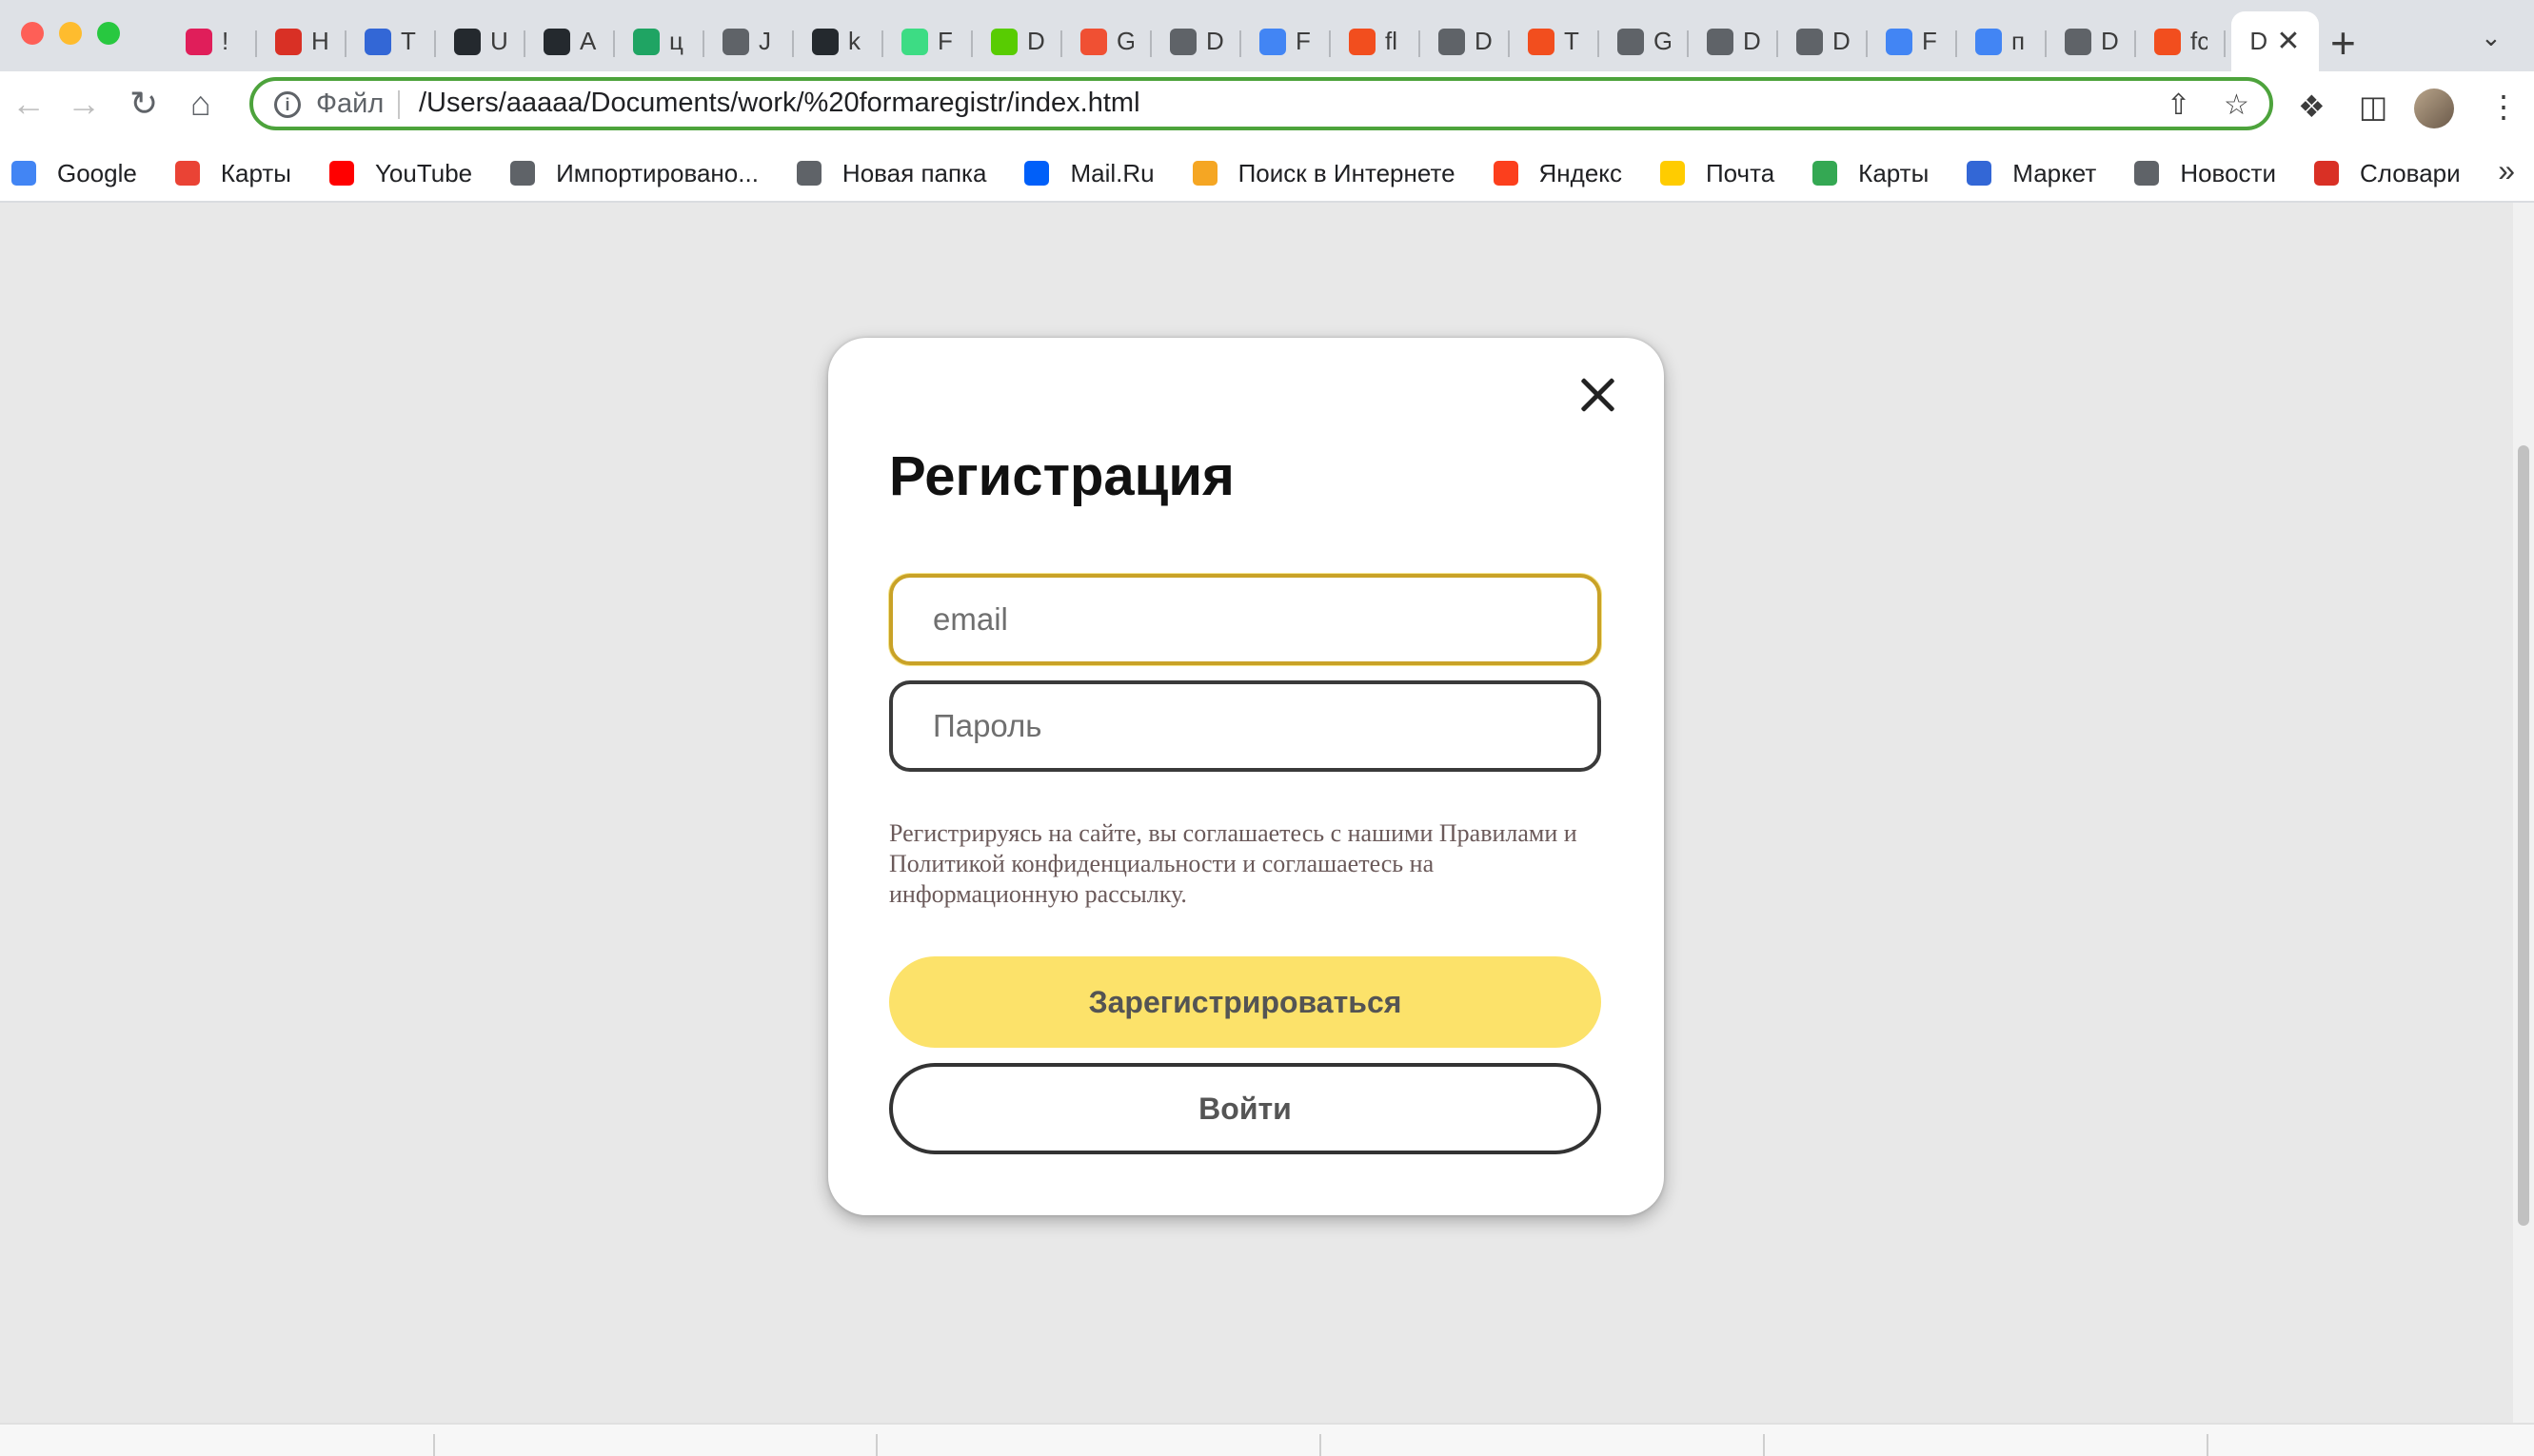  I want to click on bottom-strip, so click(1267, 1439).